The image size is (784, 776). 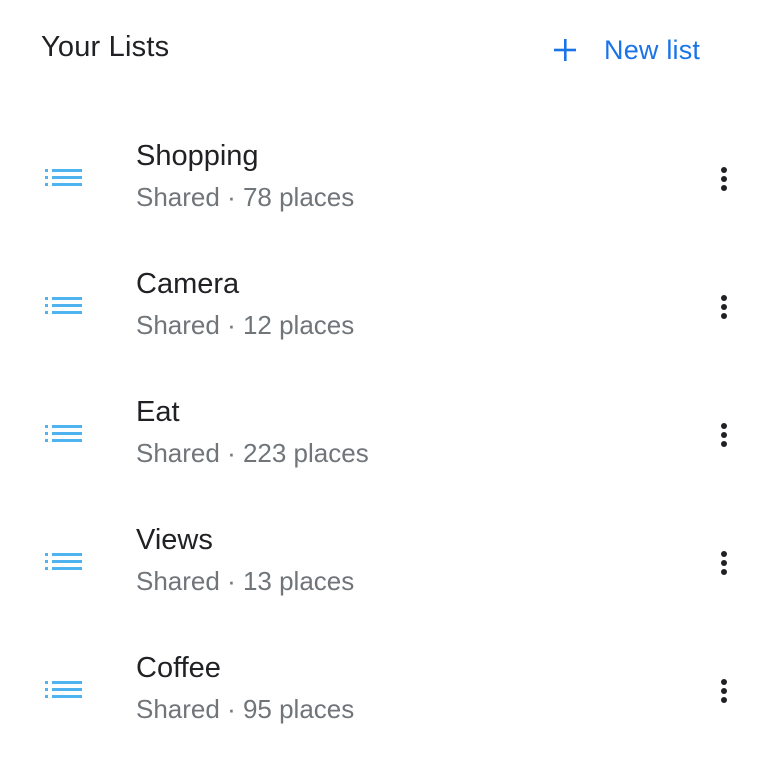 I want to click on new-list-label: New list, so click(x=652, y=49).